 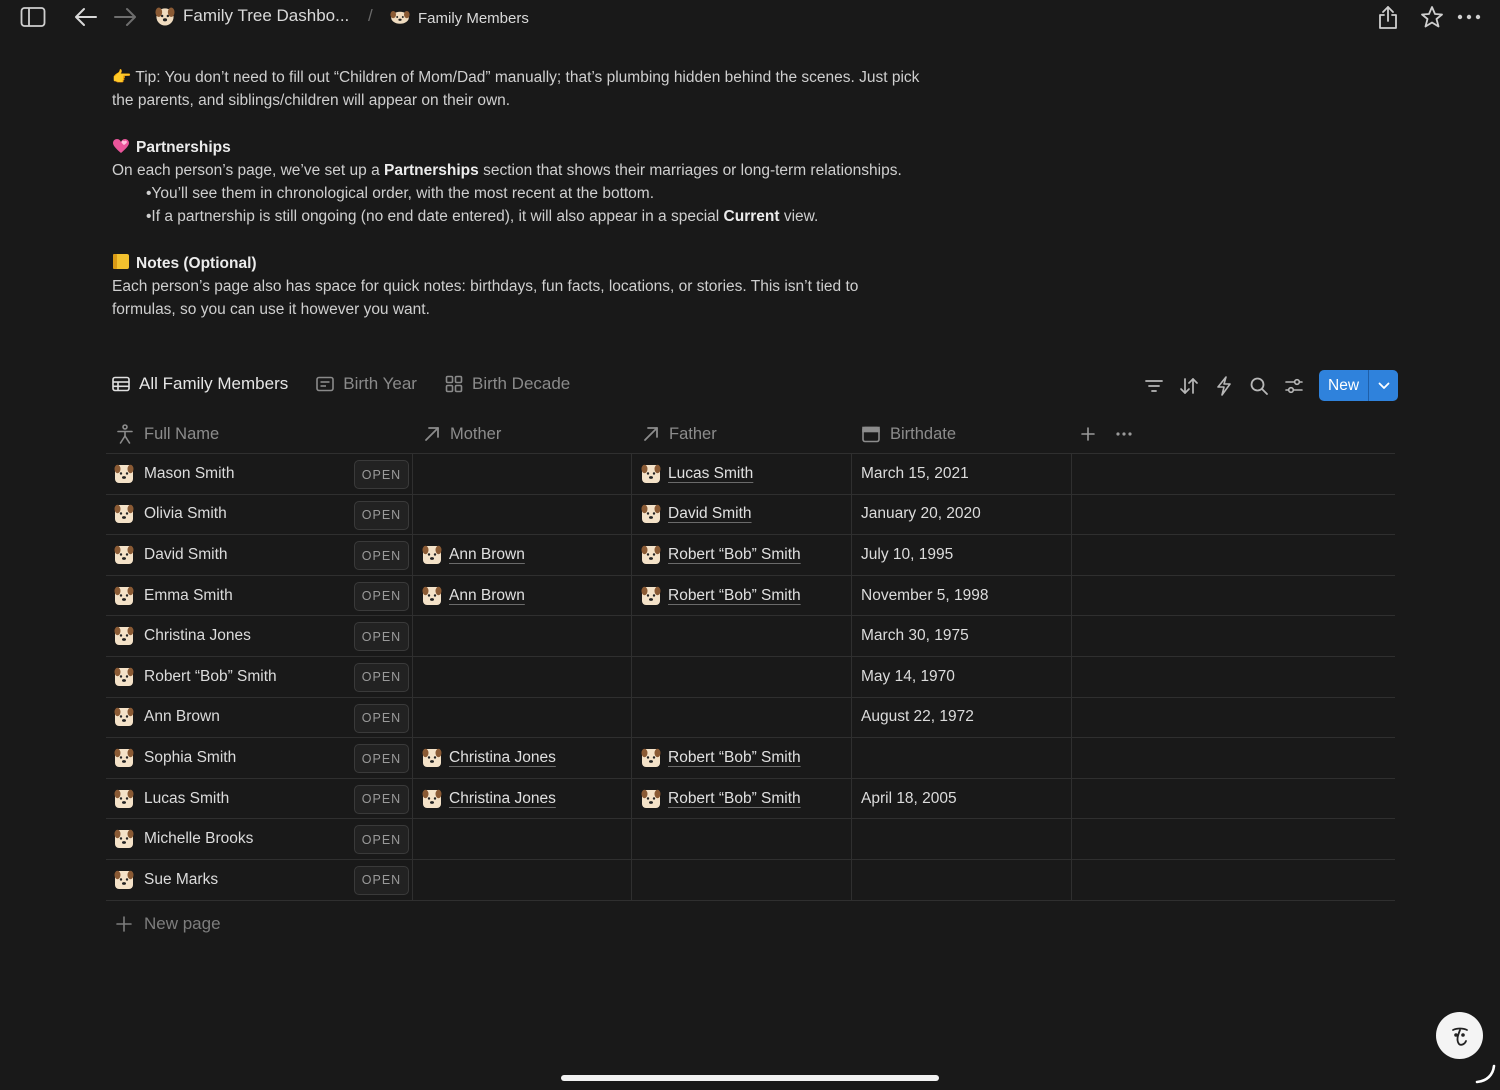 What do you see at coordinates (86, 17) in the screenshot?
I see `back-arrow-icon` at bounding box center [86, 17].